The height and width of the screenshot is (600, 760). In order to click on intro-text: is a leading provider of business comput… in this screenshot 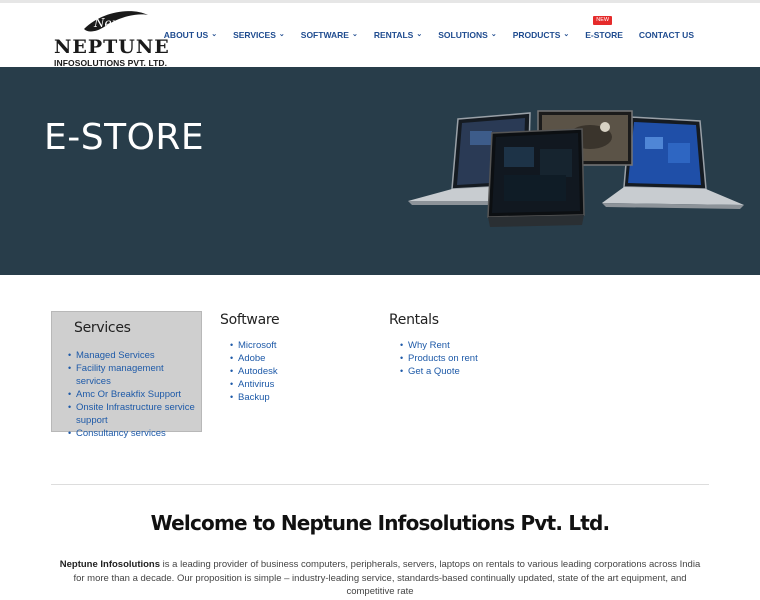, I will do `click(387, 578)`.